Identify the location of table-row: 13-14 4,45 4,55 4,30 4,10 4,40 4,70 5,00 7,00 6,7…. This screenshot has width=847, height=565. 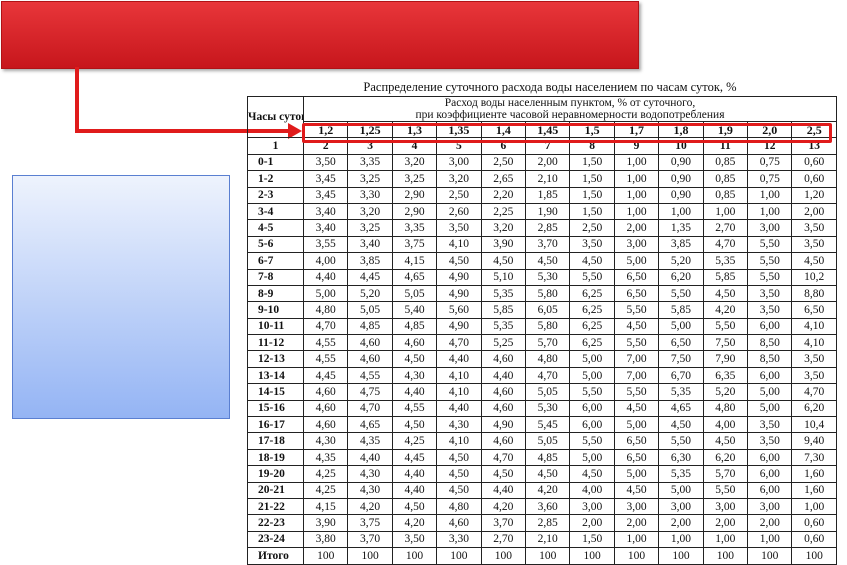
(542, 375).